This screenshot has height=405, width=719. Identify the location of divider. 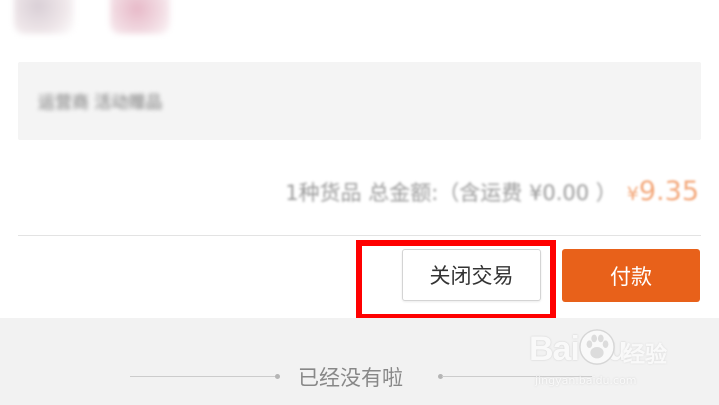
(359, 235).